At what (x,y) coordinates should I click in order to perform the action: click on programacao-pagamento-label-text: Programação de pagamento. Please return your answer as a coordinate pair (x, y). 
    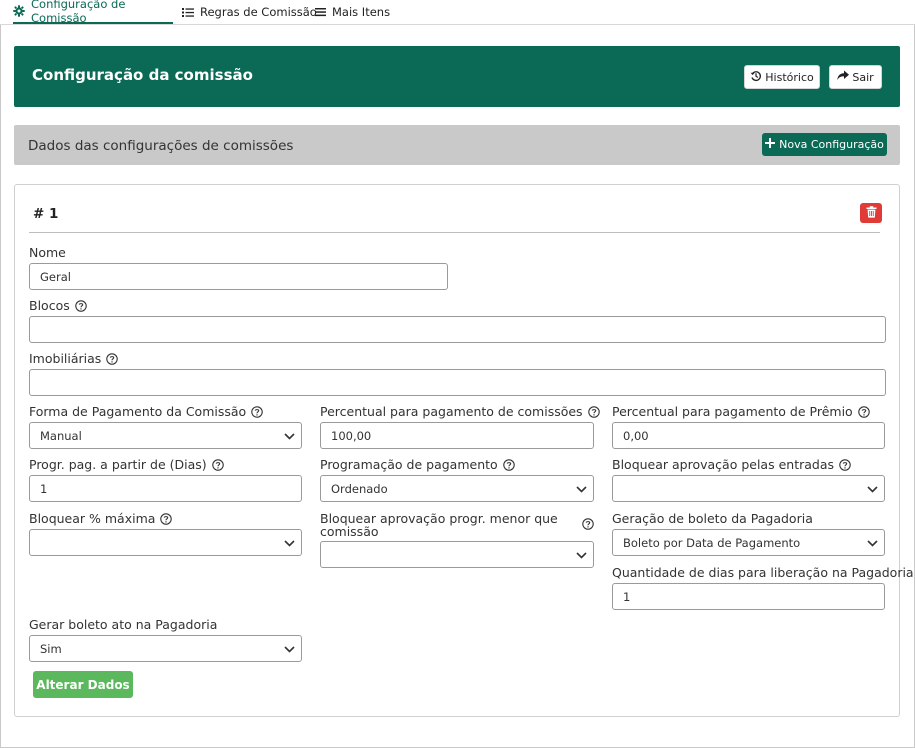
    Looking at the image, I should click on (409, 464).